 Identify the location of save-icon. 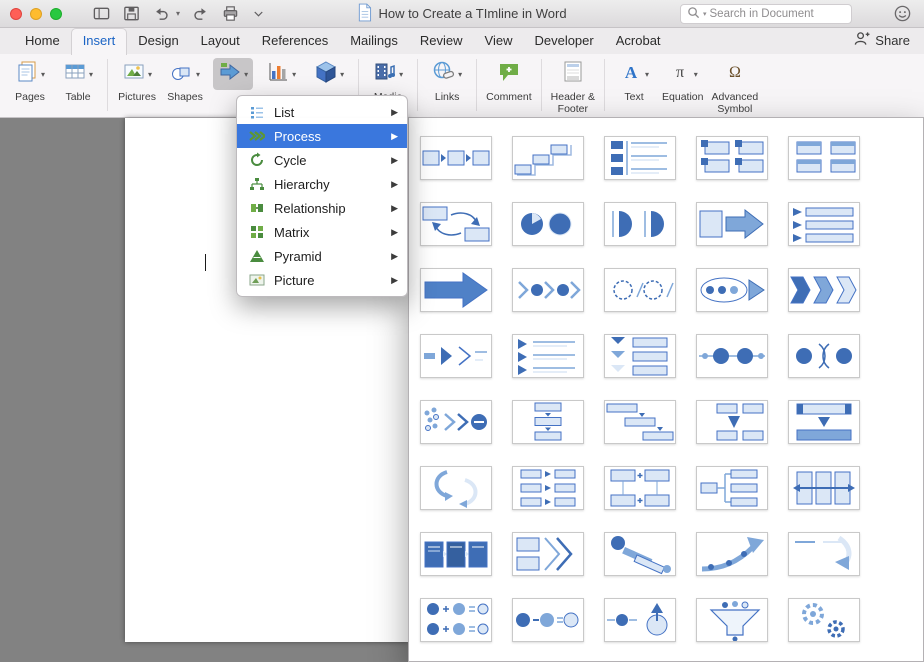
(131, 13).